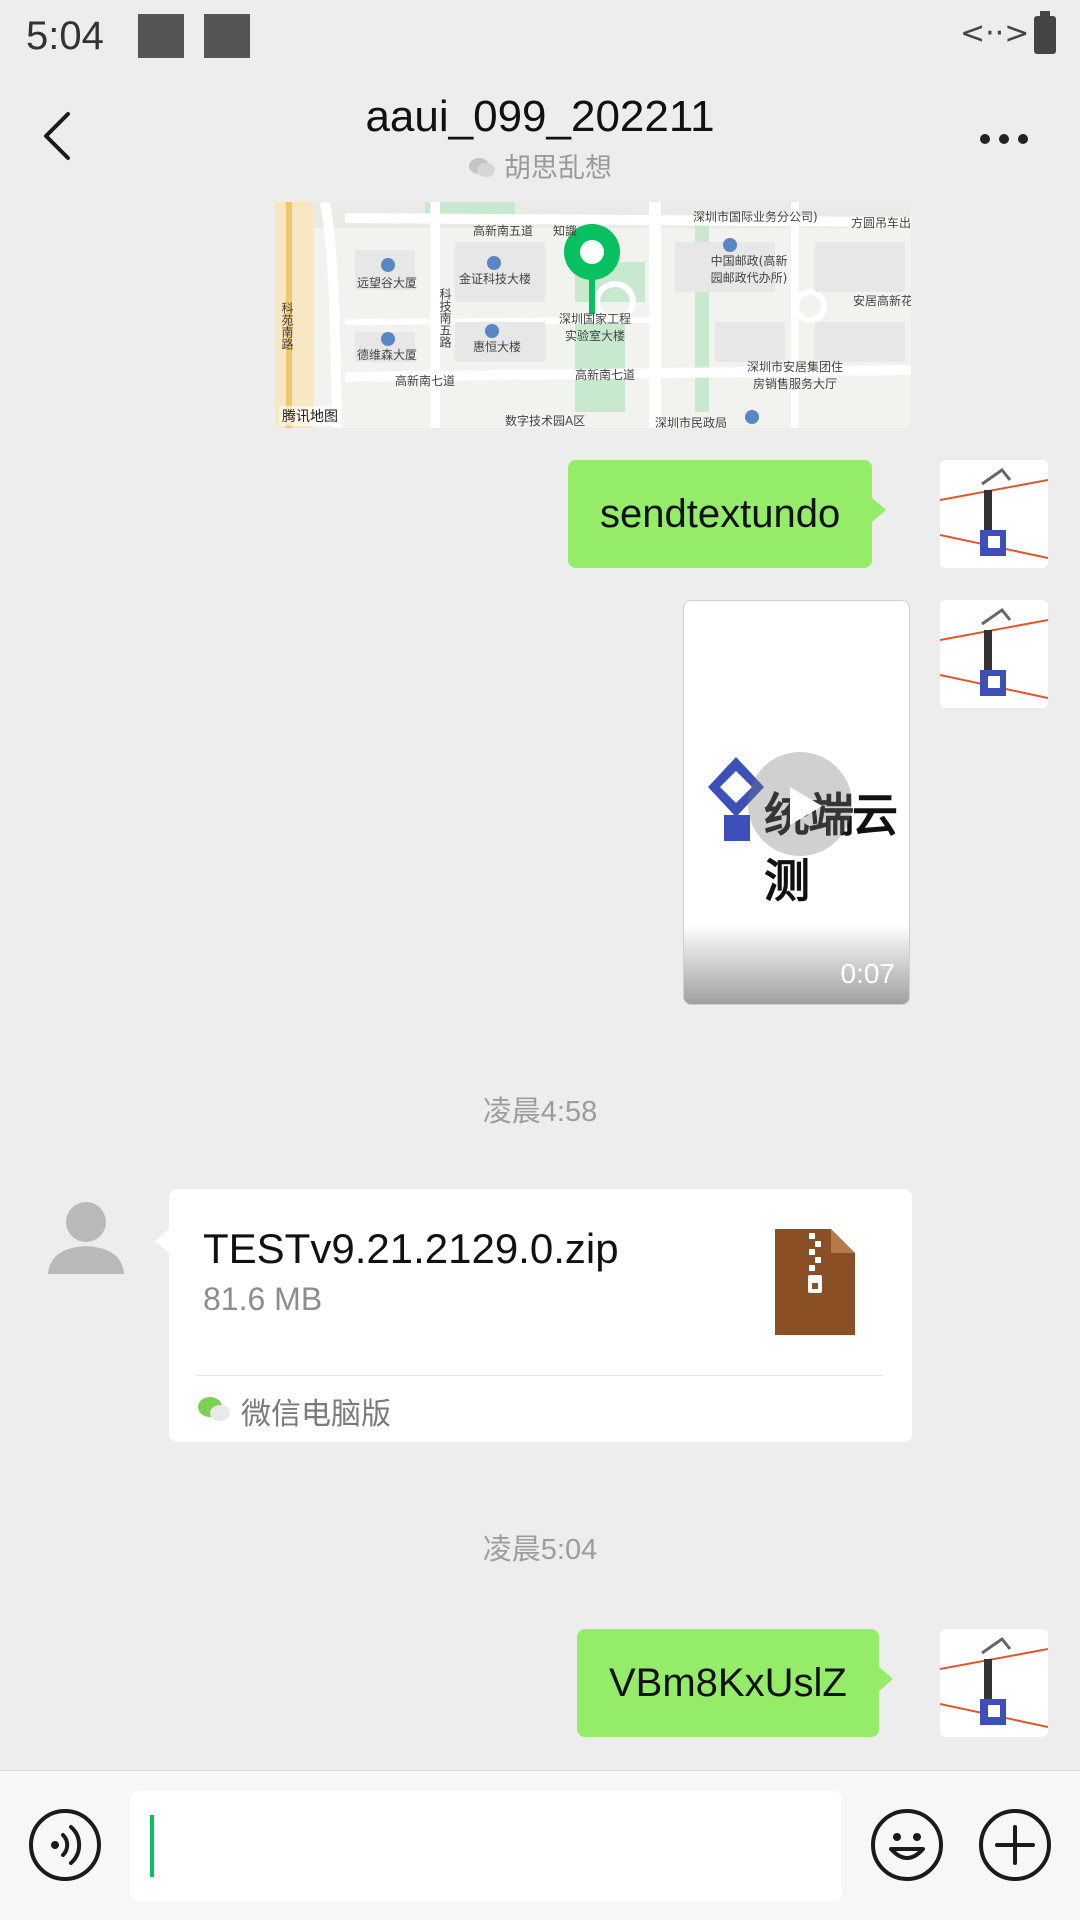  I want to click on data-transfer-icon: <··>, so click(995, 33).